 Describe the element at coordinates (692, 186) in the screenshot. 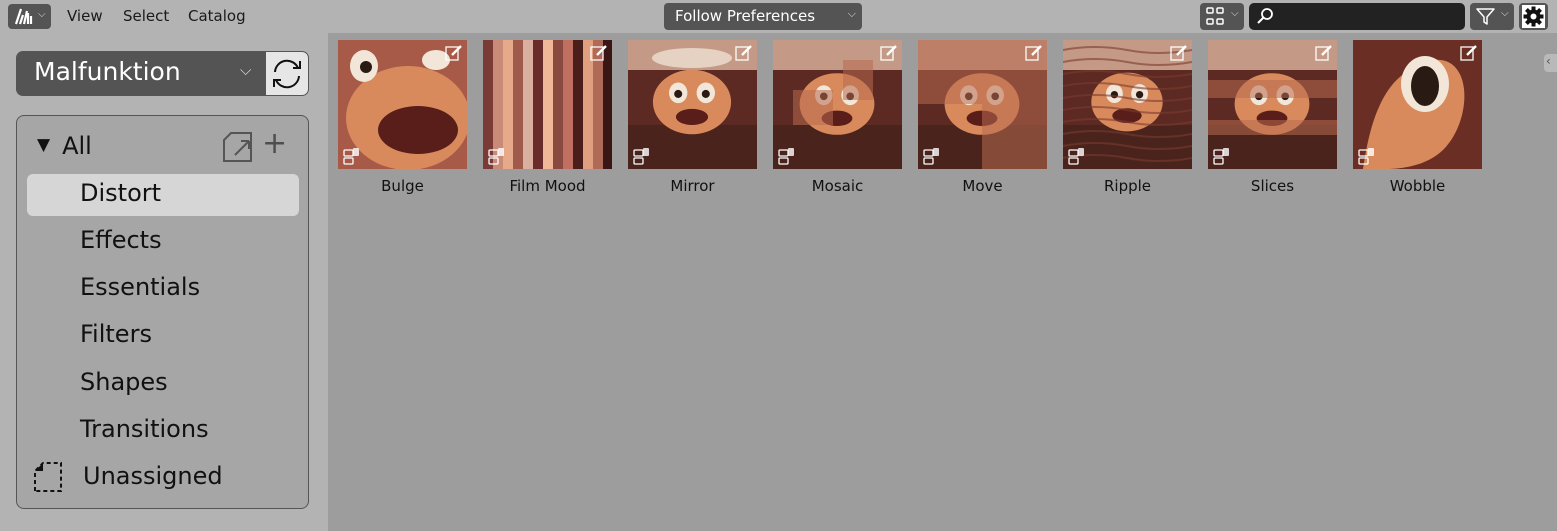

I see `asset-name: Mirror` at that location.